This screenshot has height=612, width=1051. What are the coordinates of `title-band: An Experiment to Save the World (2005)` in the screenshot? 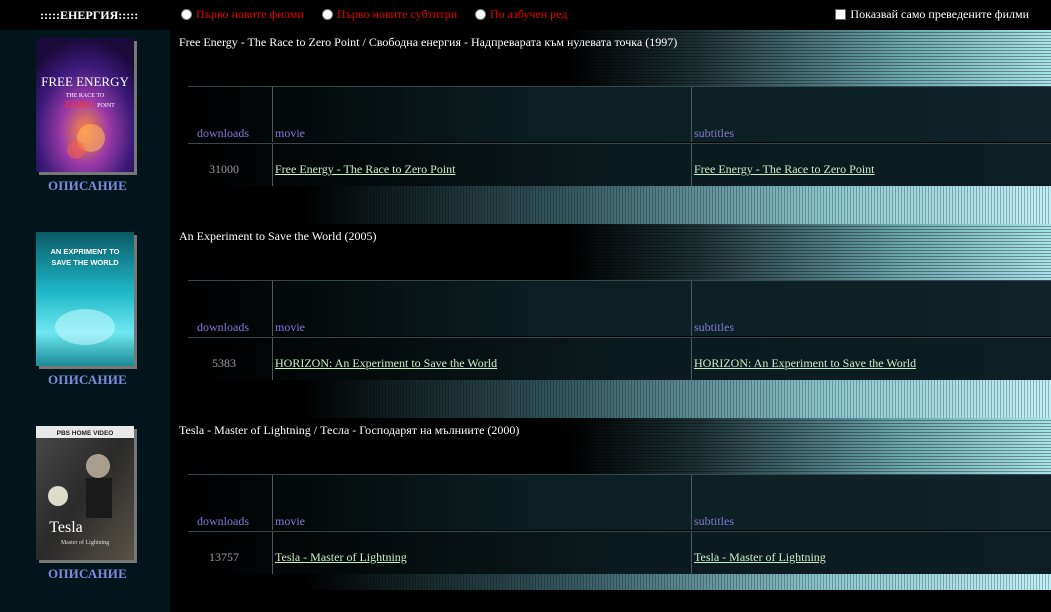 It's located at (610, 252).